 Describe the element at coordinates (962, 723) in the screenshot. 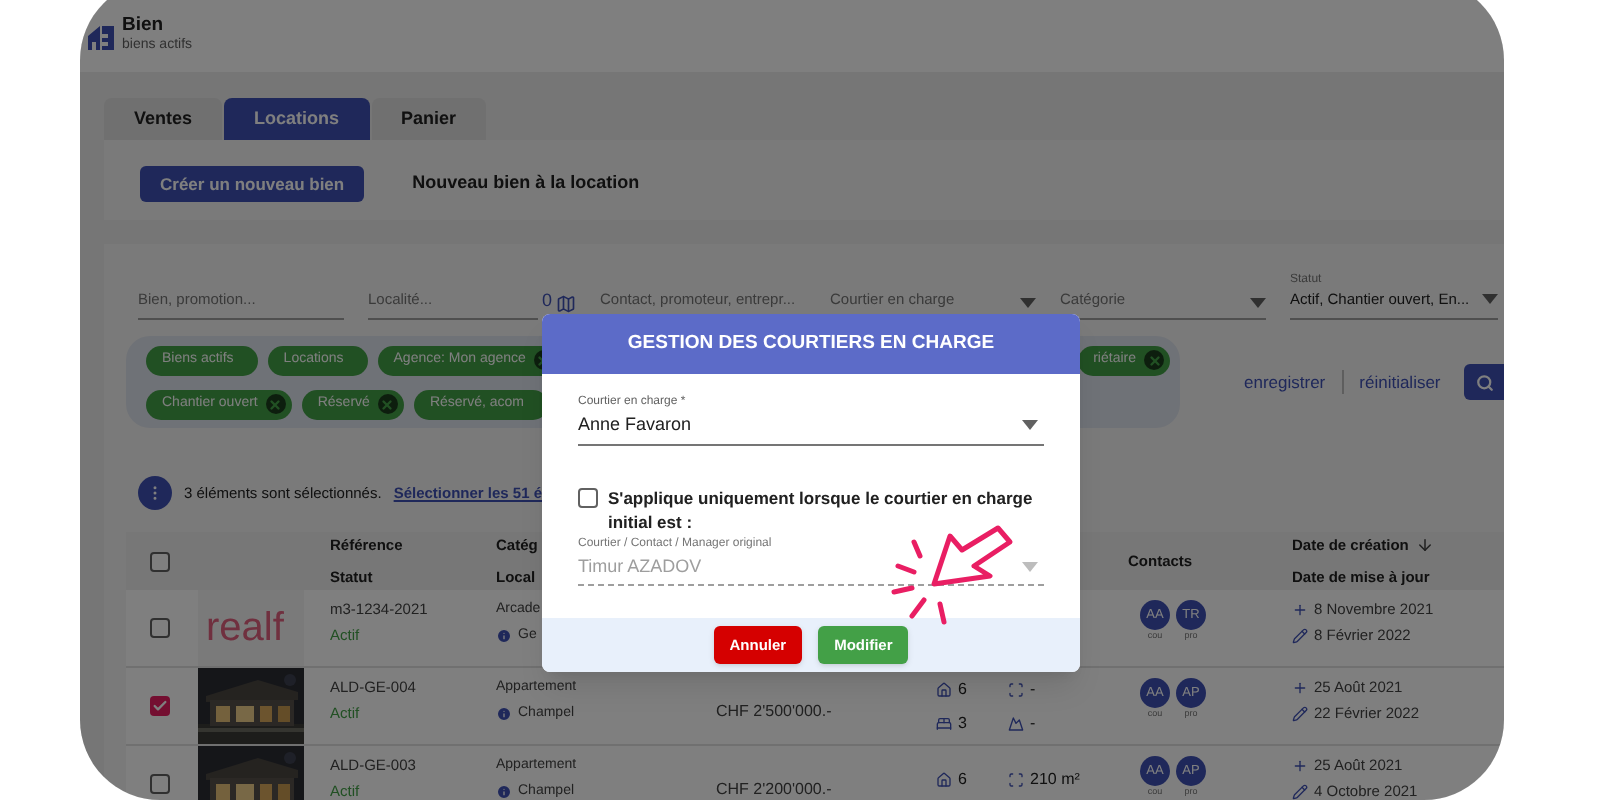

I see `feature-value: 3` at that location.